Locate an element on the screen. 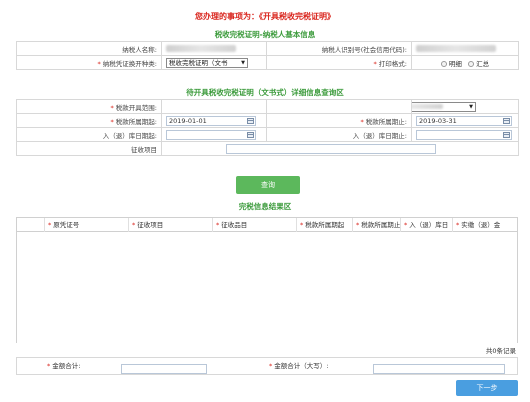 This screenshot has width=530, height=402. entry-end-label: 入（退）库日期止: is located at coordinates (339, 134).